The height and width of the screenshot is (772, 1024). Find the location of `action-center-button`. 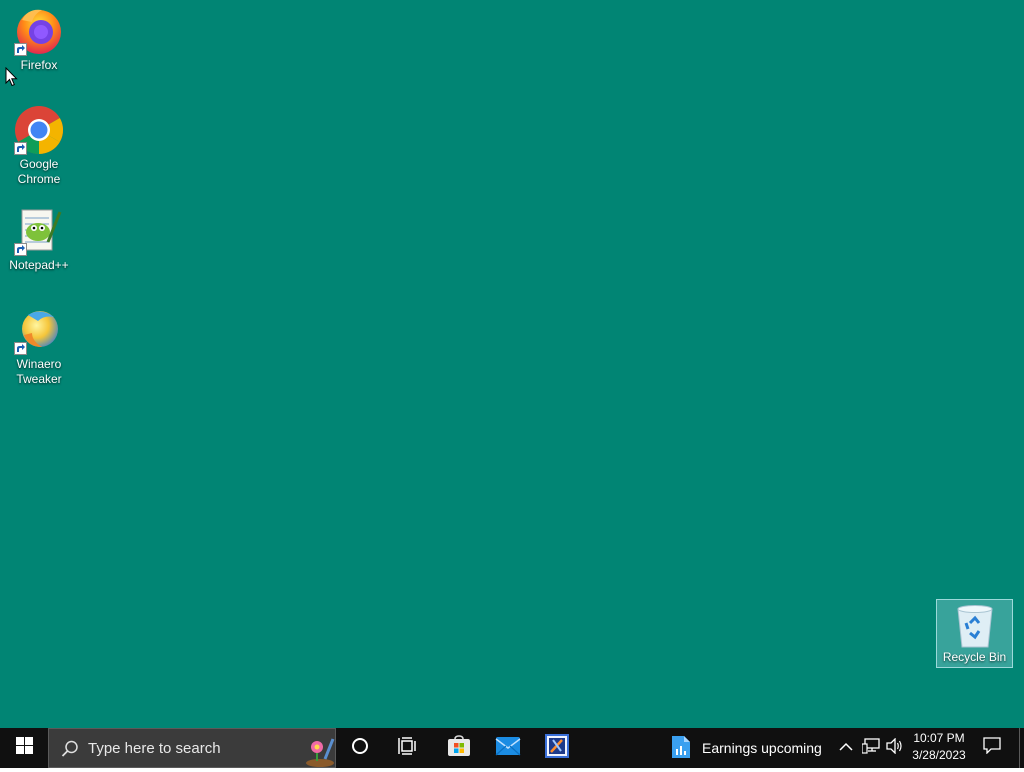

action-center-button is located at coordinates (992, 748).